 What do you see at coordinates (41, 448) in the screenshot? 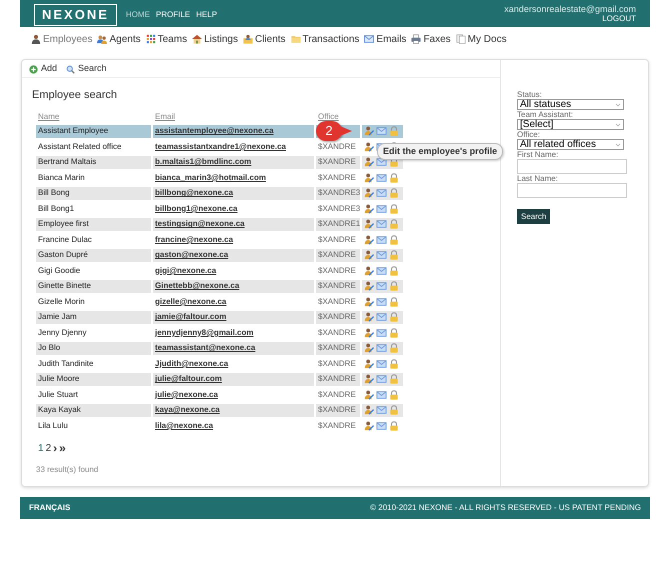
I see `page-link: 1` at bounding box center [41, 448].